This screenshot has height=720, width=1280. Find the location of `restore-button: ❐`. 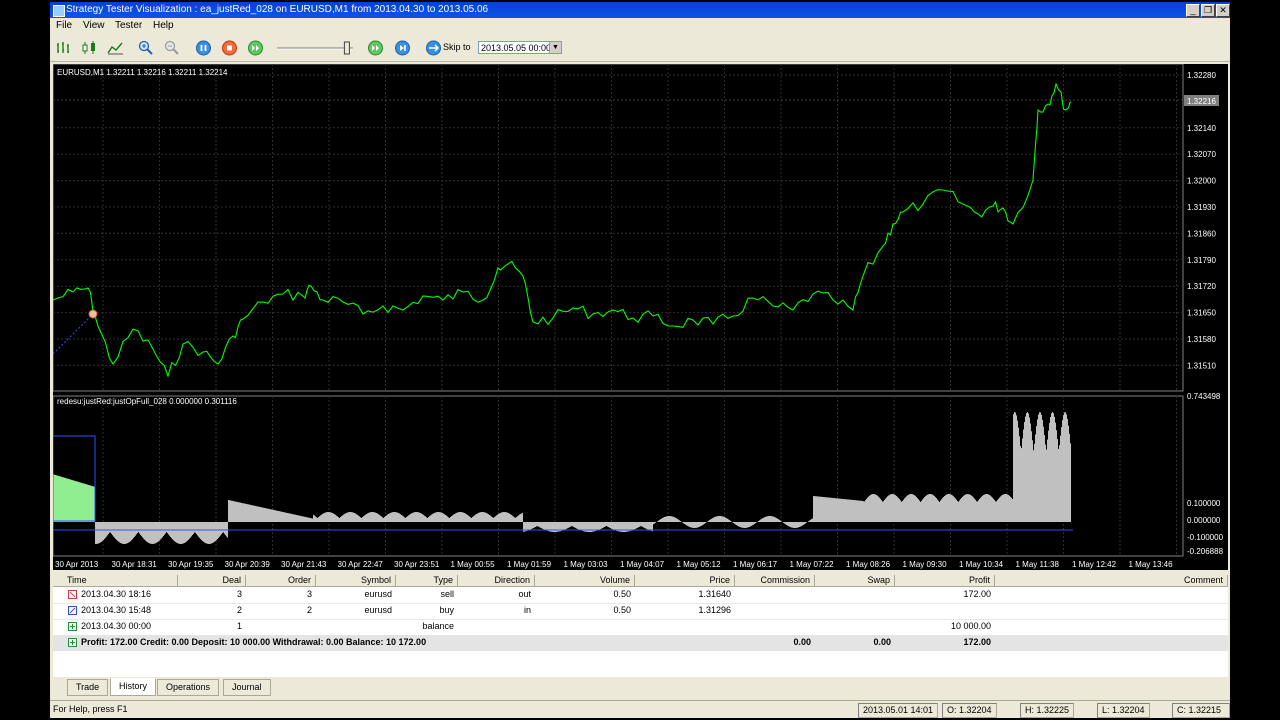

restore-button: ❐ is located at coordinates (1208, 10).